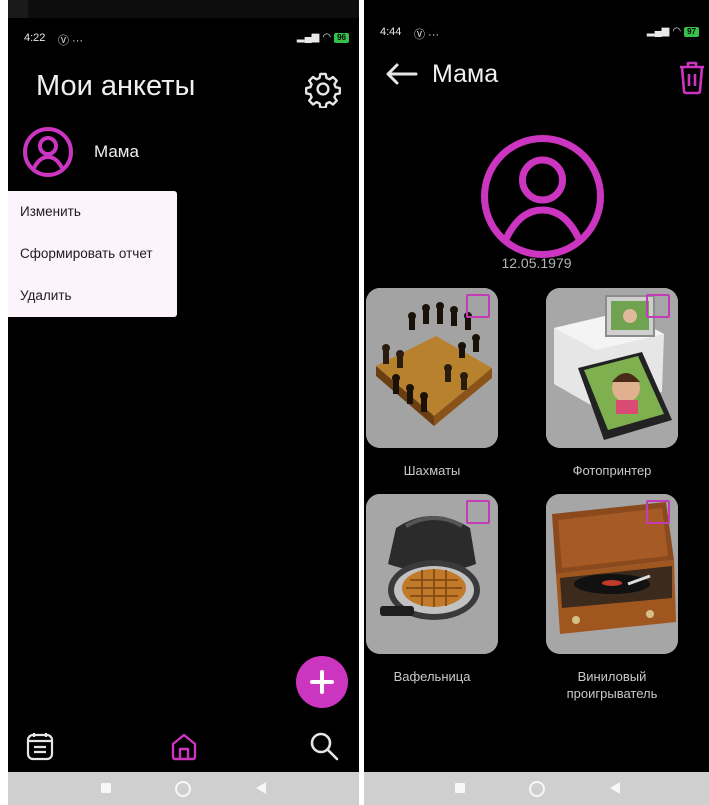  Describe the element at coordinates (92, 296) in the screenshot. I see `menu-item-delete: Удалить` at that location.